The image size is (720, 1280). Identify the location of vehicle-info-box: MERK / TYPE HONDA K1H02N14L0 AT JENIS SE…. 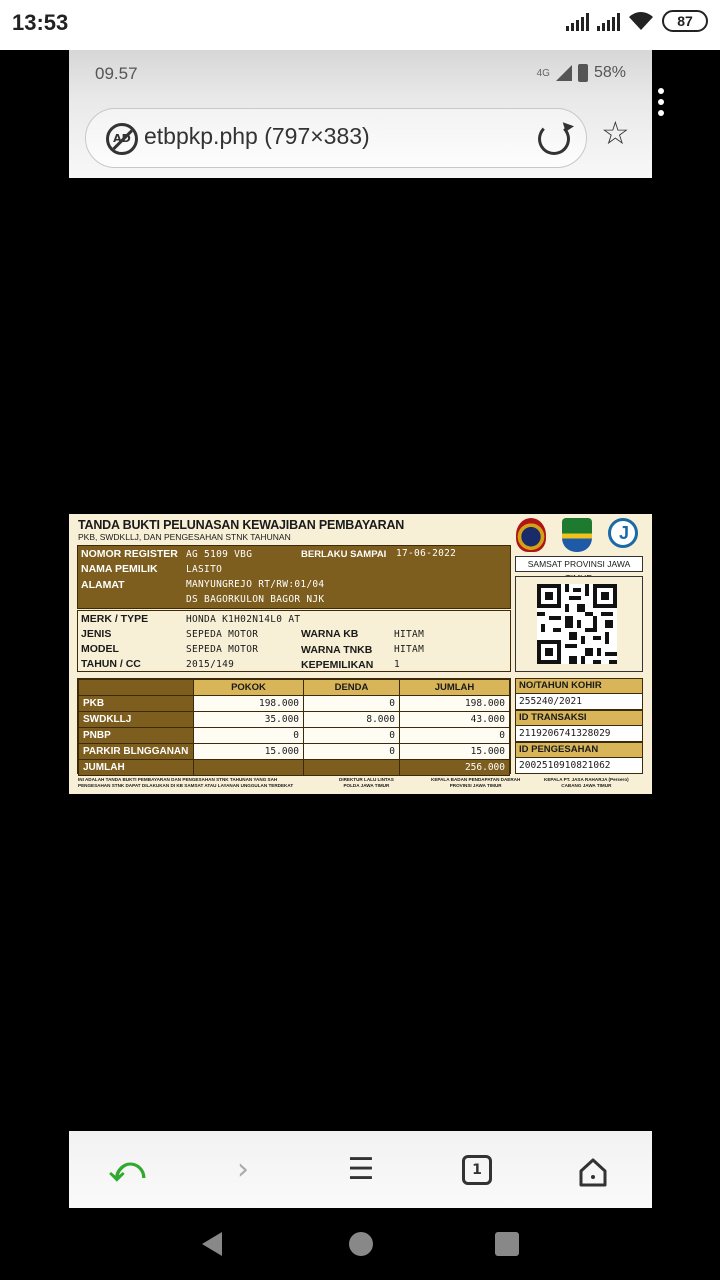
(294, 641).